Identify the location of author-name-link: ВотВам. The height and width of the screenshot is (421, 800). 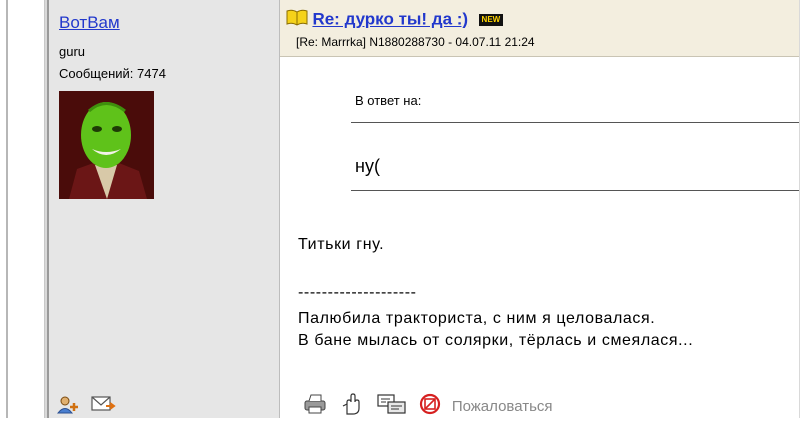
(89, 23).